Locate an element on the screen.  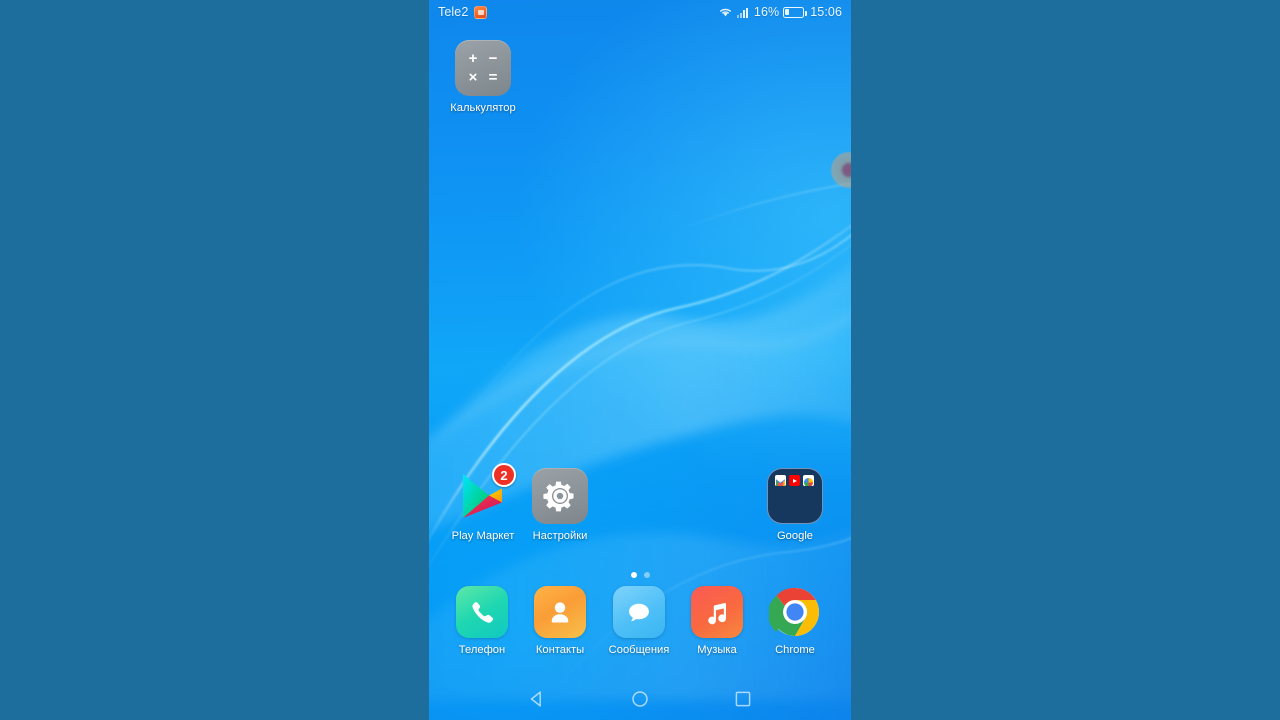
app-icon-google-folder: Google is located at coordinates (795, 505).